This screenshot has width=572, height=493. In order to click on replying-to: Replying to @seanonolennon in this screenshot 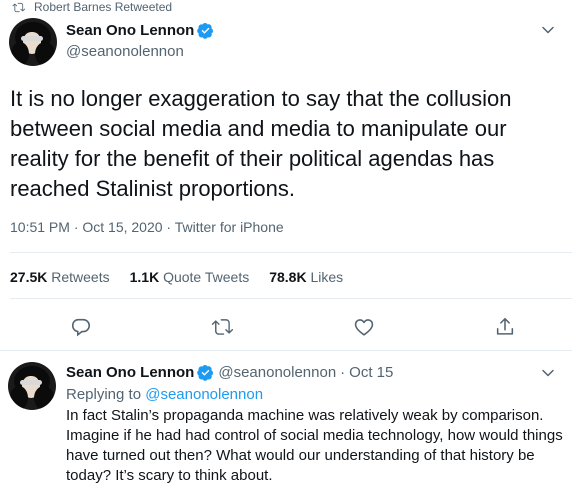, I will do `click(164, 394)`.